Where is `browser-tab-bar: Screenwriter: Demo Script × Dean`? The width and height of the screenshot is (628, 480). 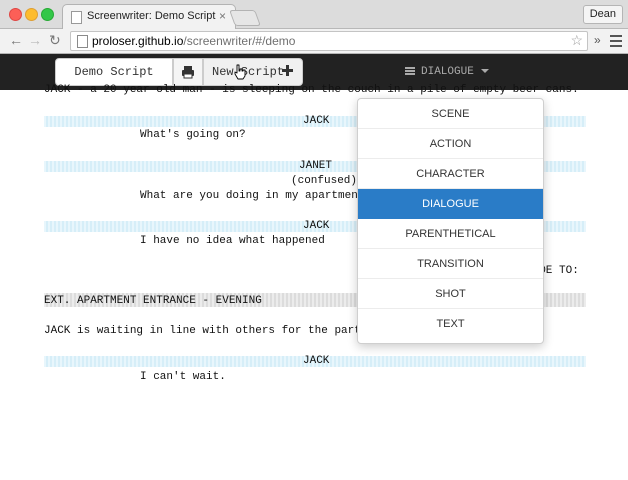 browser-tab-bar: Screenwriter: Demo Script × Dean is located at coordinates (314, 14).